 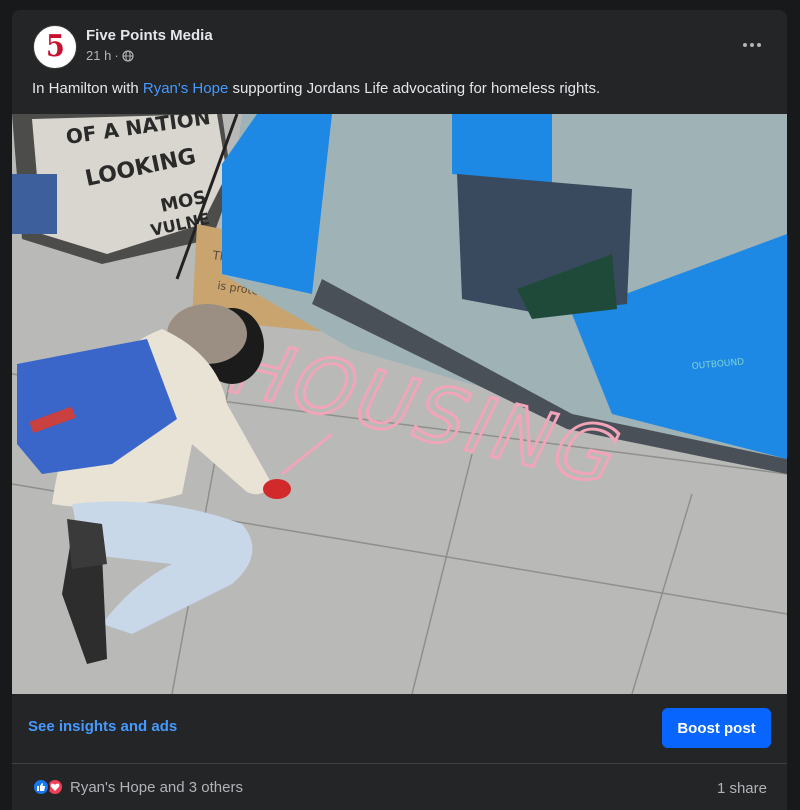 I want to click on more-options-button, so click(x=752, y=45).